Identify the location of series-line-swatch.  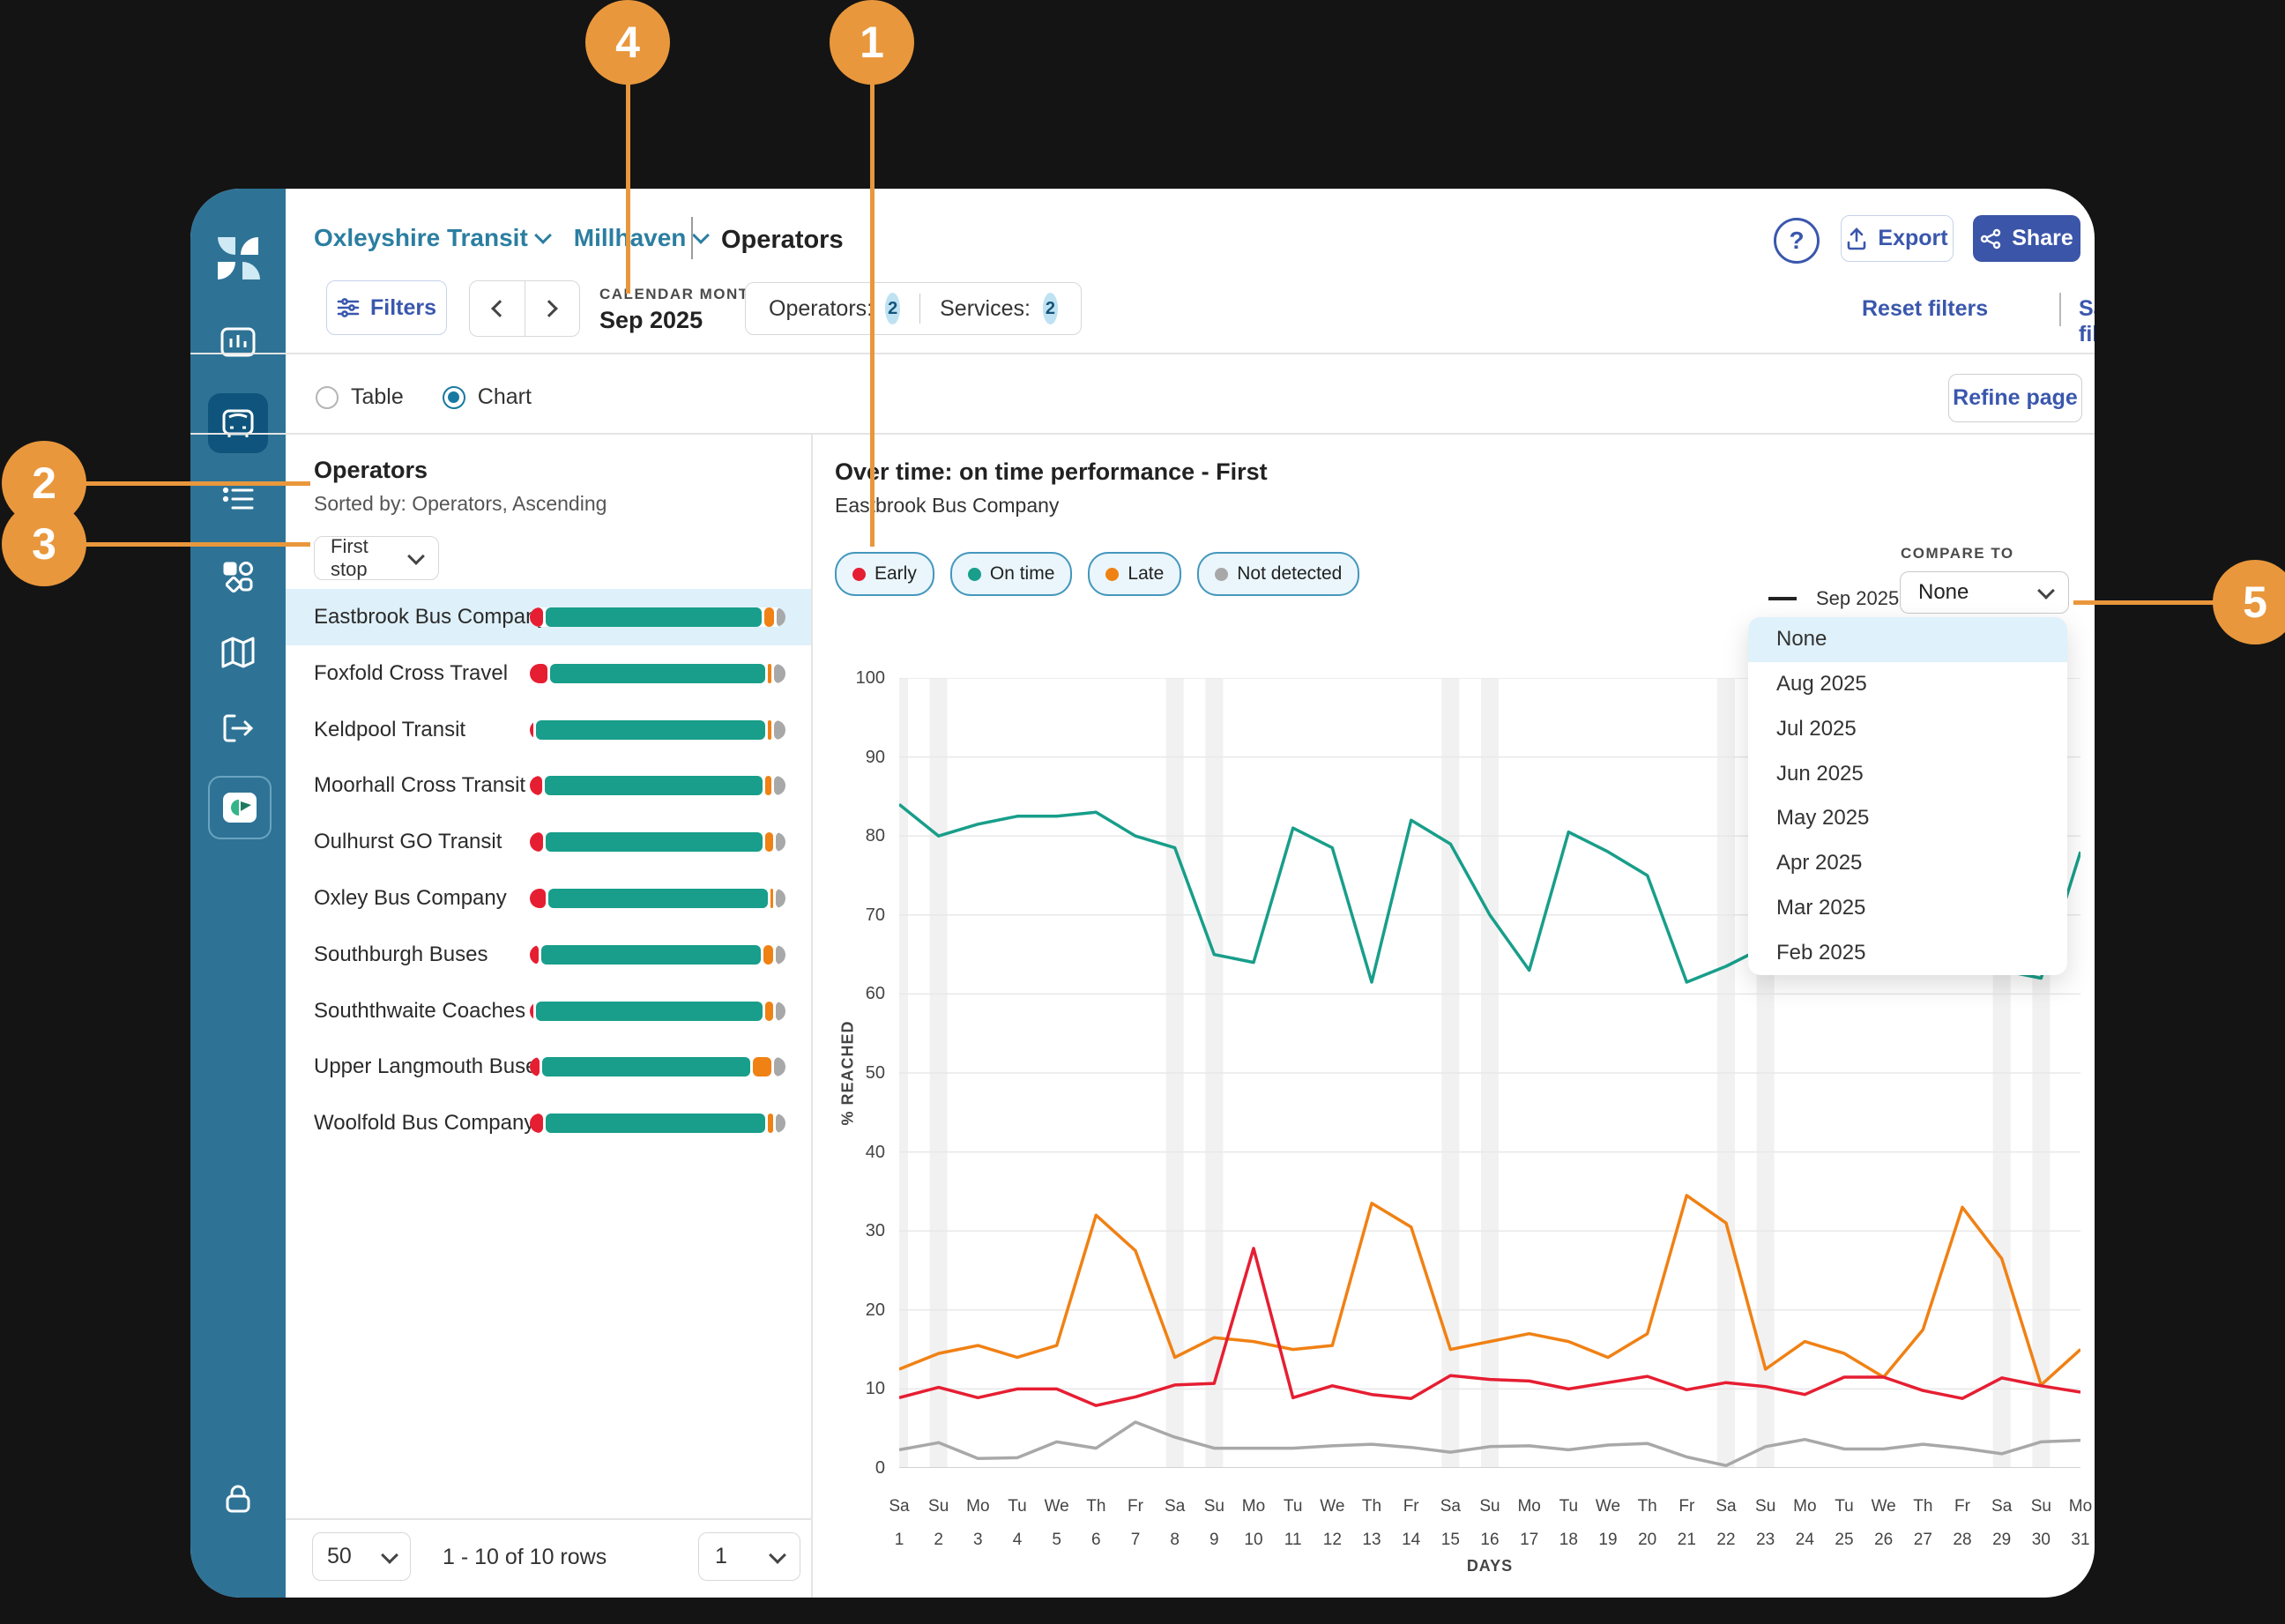
(1783, 598).